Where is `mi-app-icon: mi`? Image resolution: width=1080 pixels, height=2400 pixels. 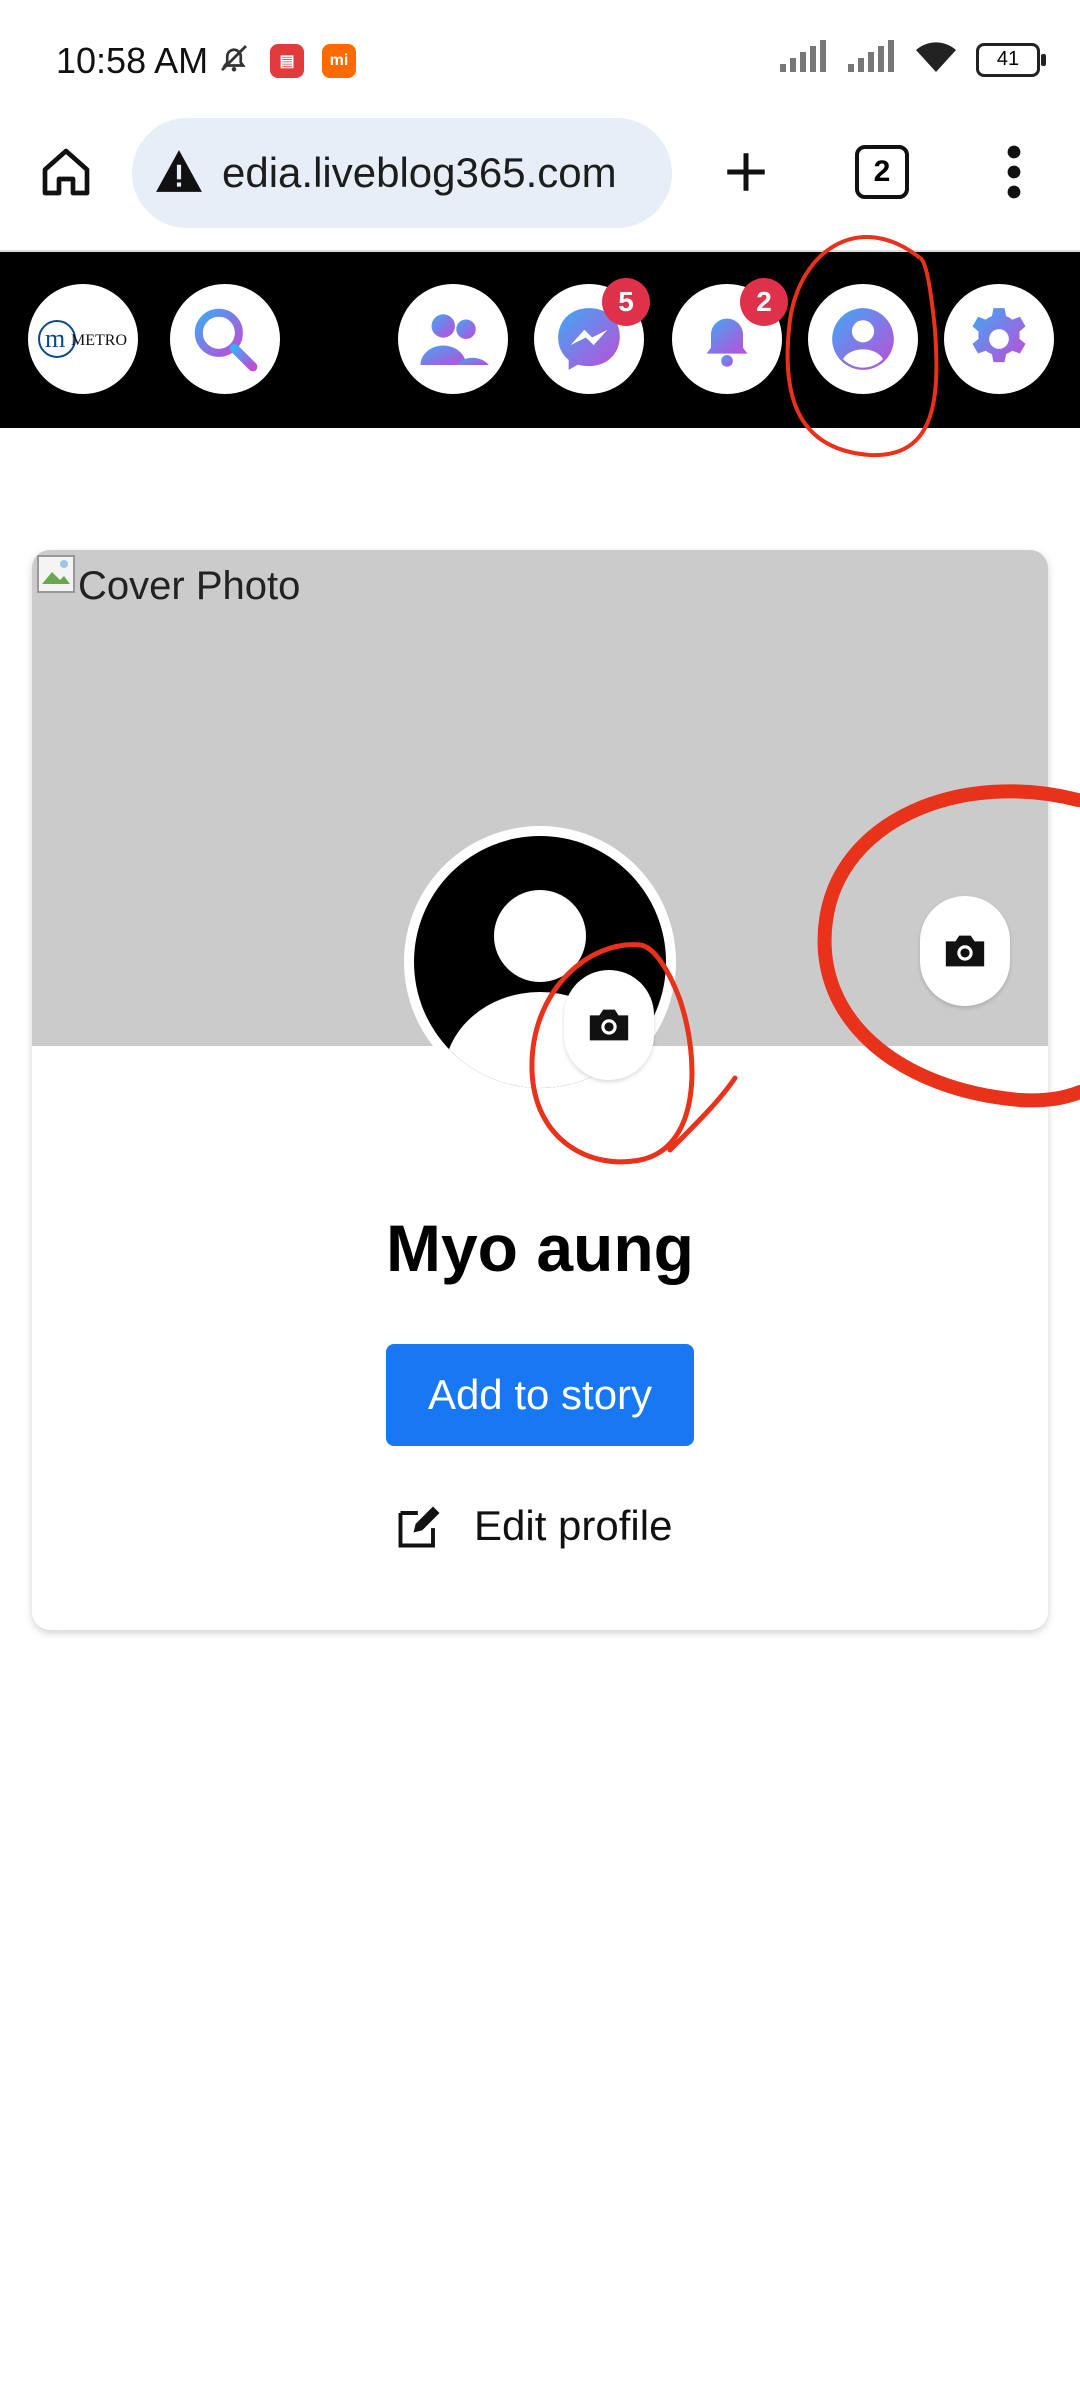 mi-app-icon: mi is located at coordinates (339, 60).